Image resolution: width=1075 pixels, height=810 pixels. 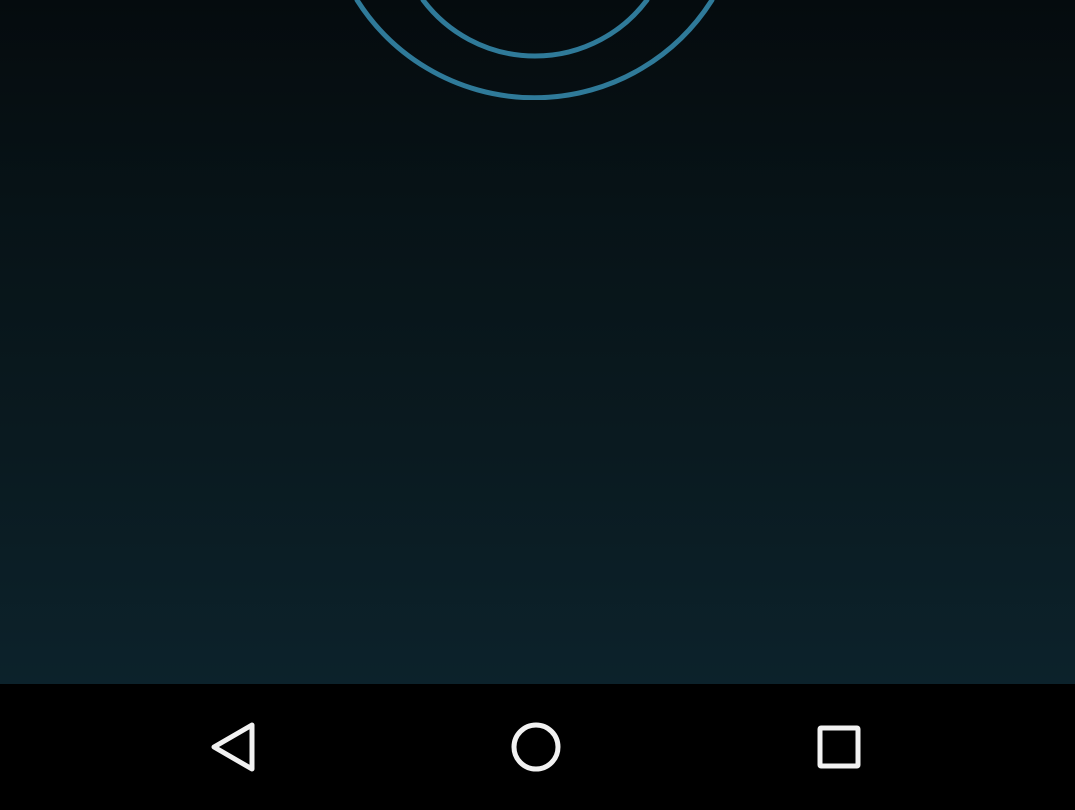 I want to click on home-button, so click(x=536, y=747).